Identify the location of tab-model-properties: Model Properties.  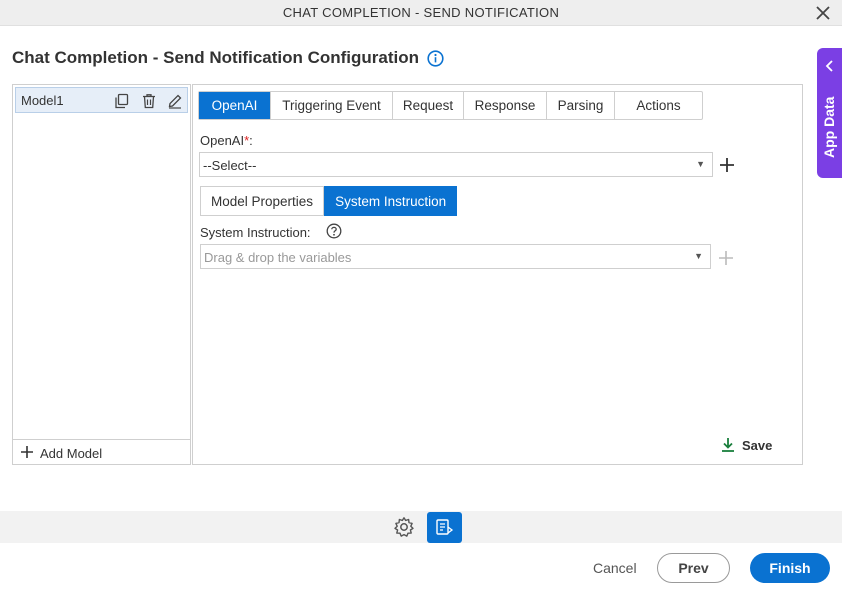
(262, 201).